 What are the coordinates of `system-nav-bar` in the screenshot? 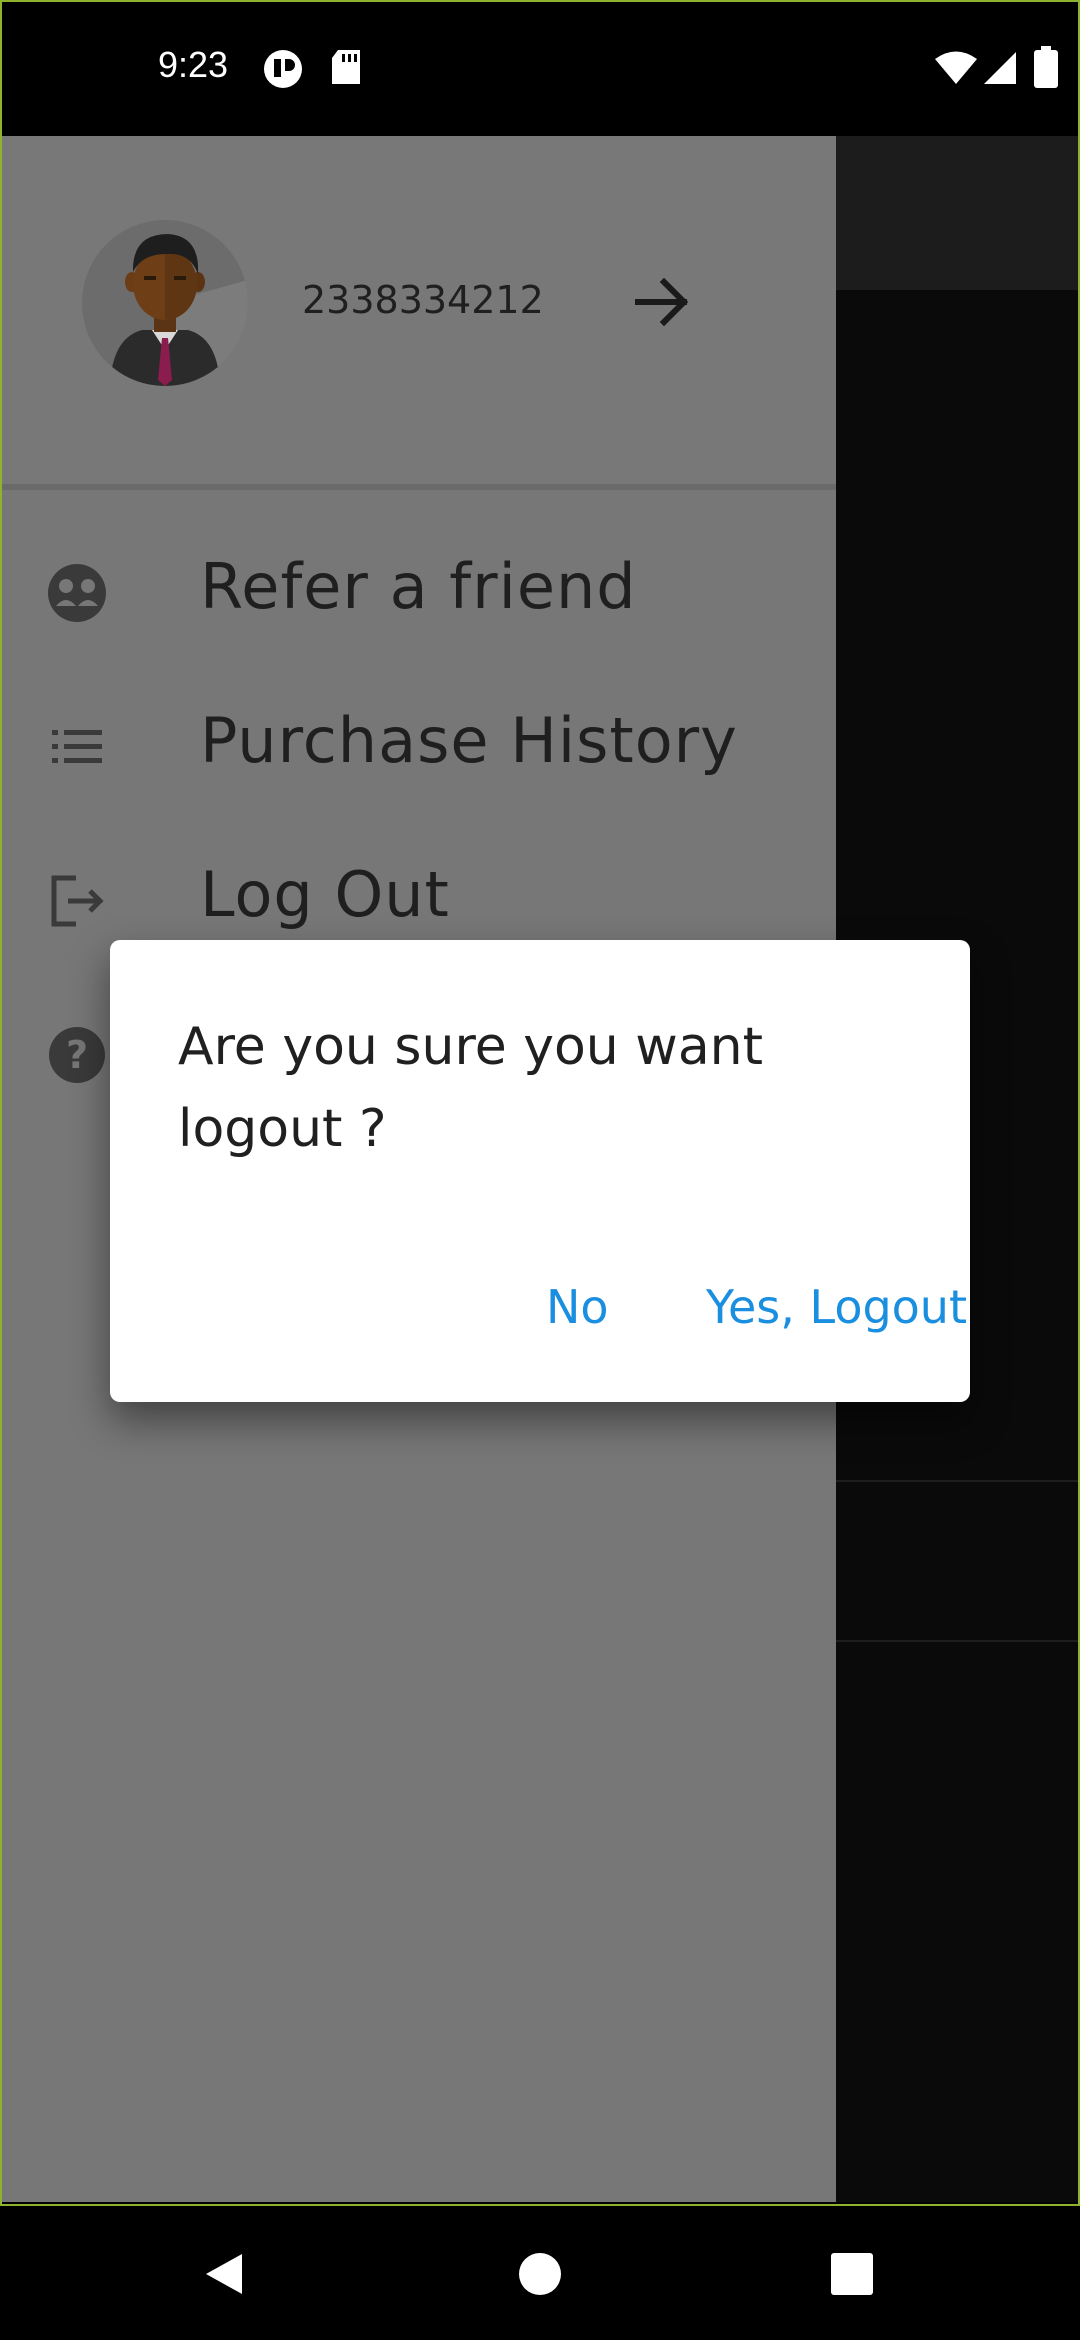 It's located at (540, 2273).